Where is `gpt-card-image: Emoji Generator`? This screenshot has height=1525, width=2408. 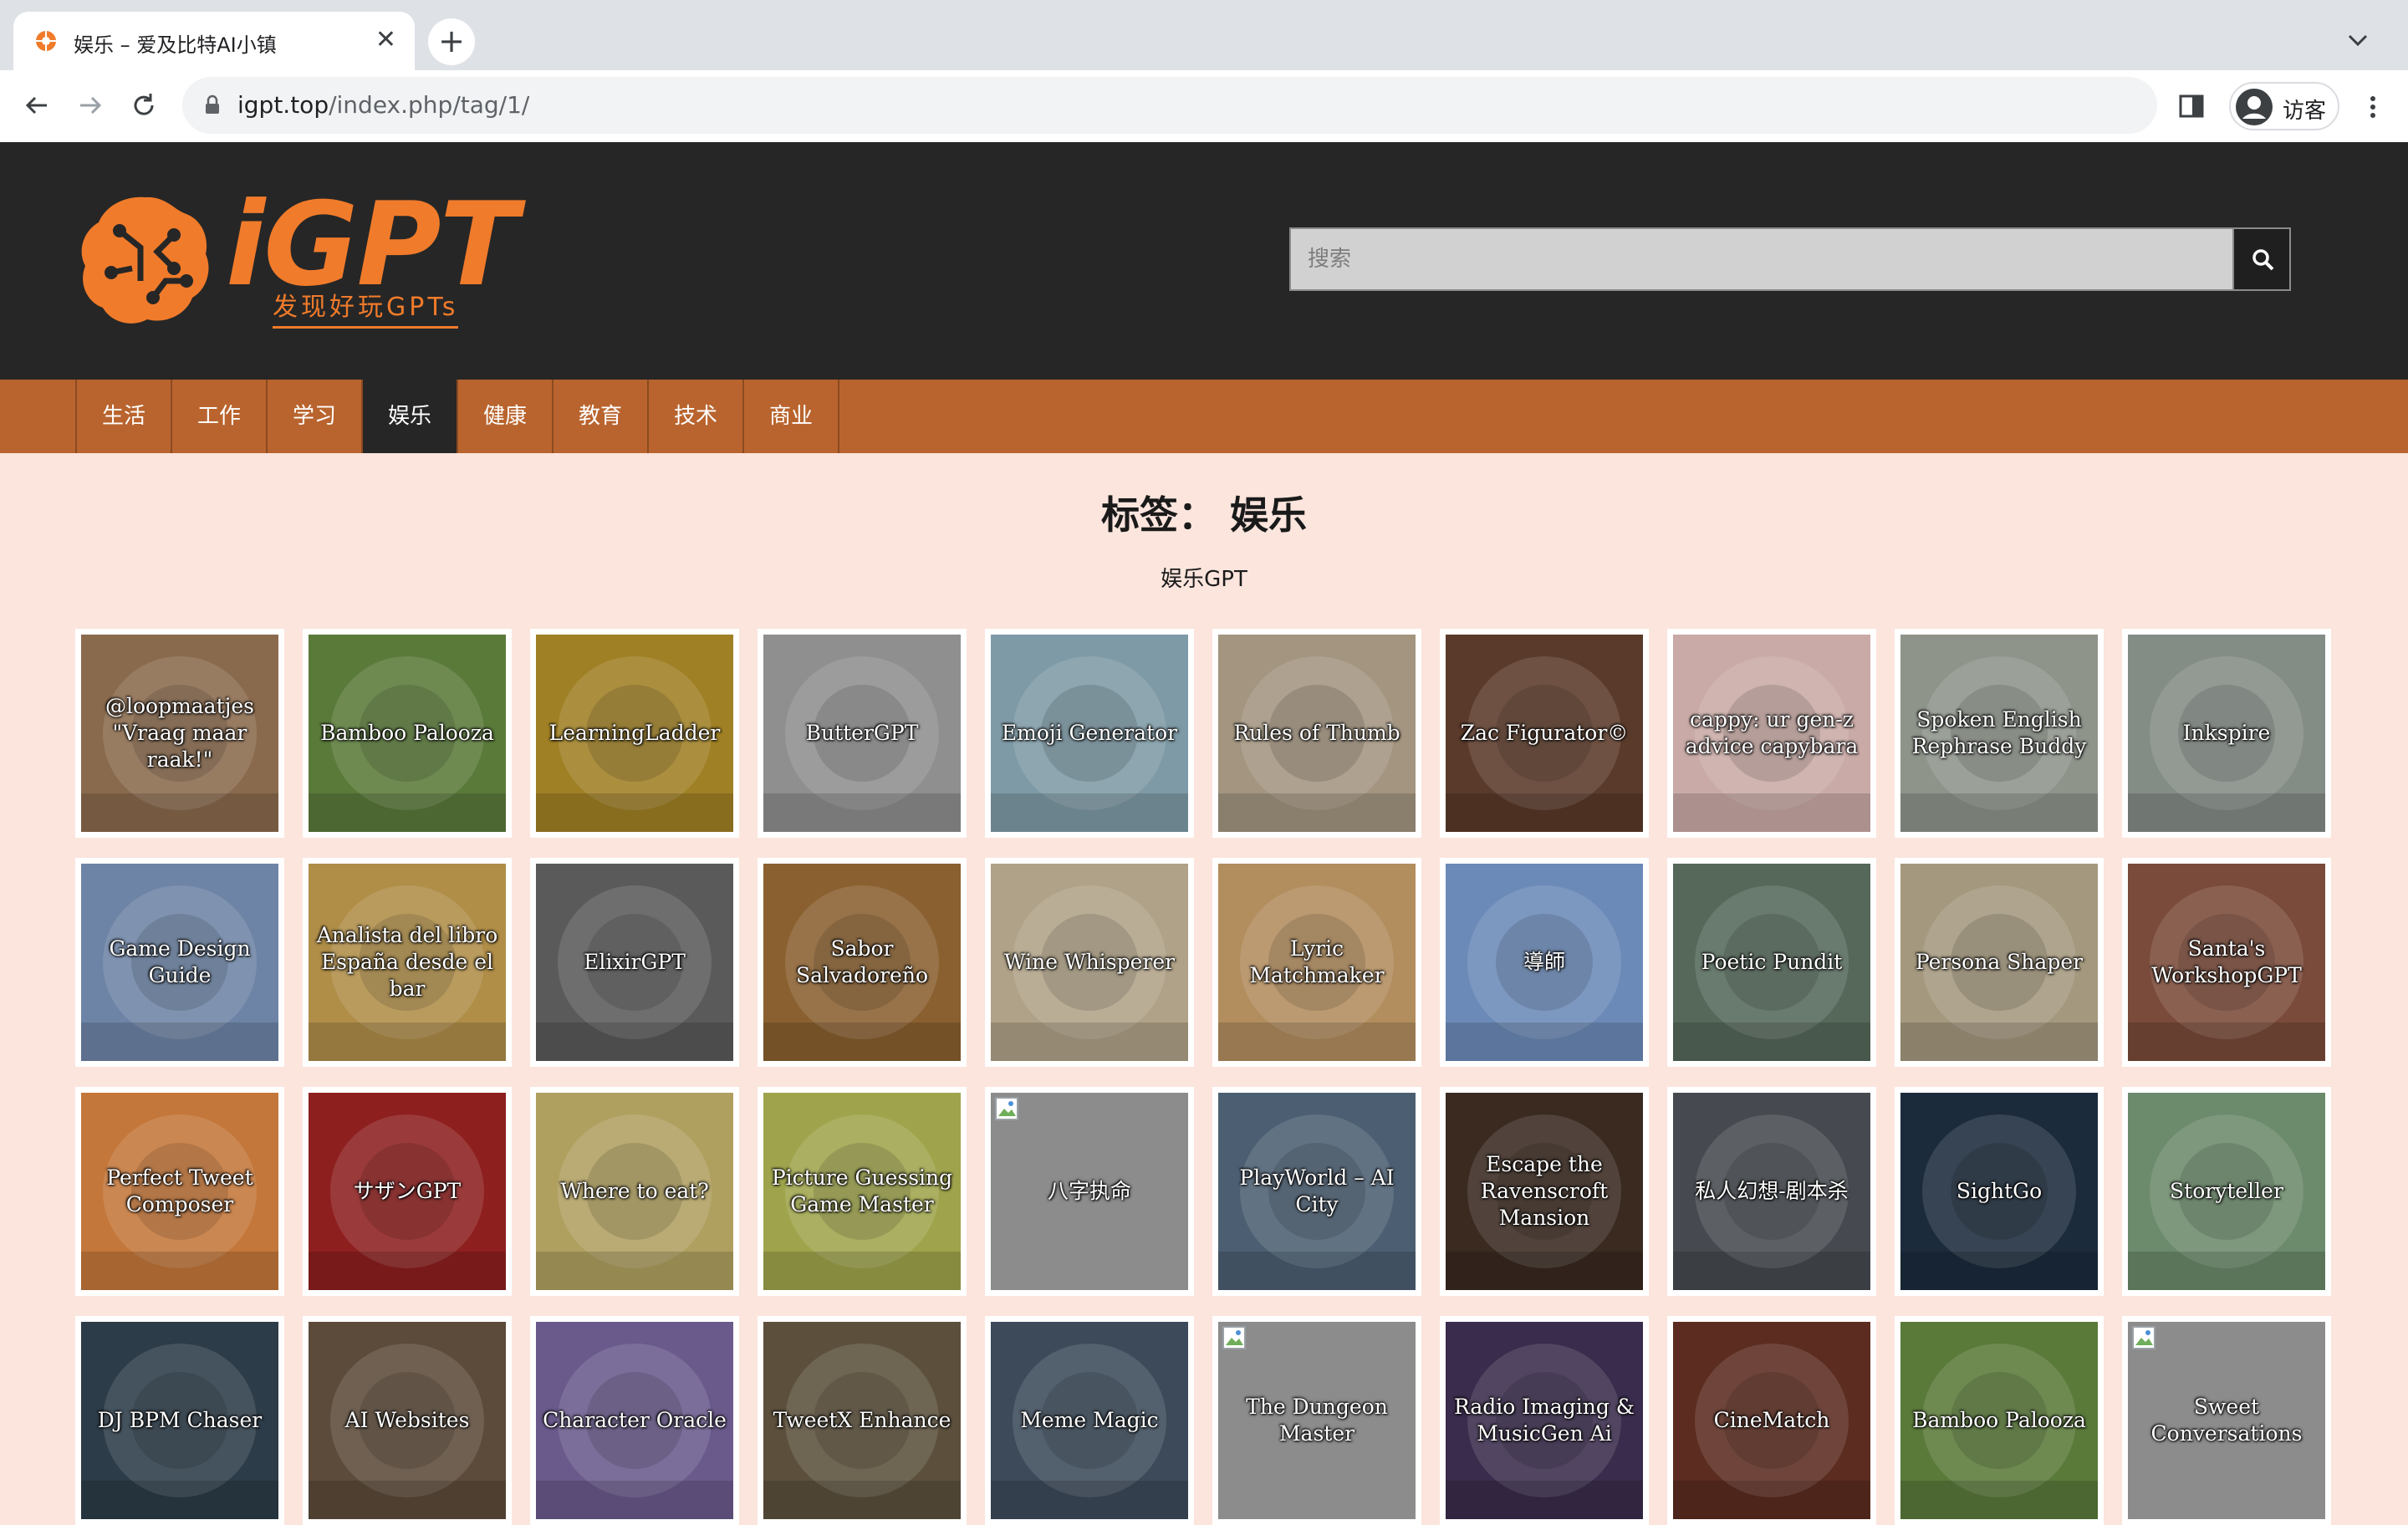
gpt-card-image: Emoji Generator is located at coordinates (1089, 733).